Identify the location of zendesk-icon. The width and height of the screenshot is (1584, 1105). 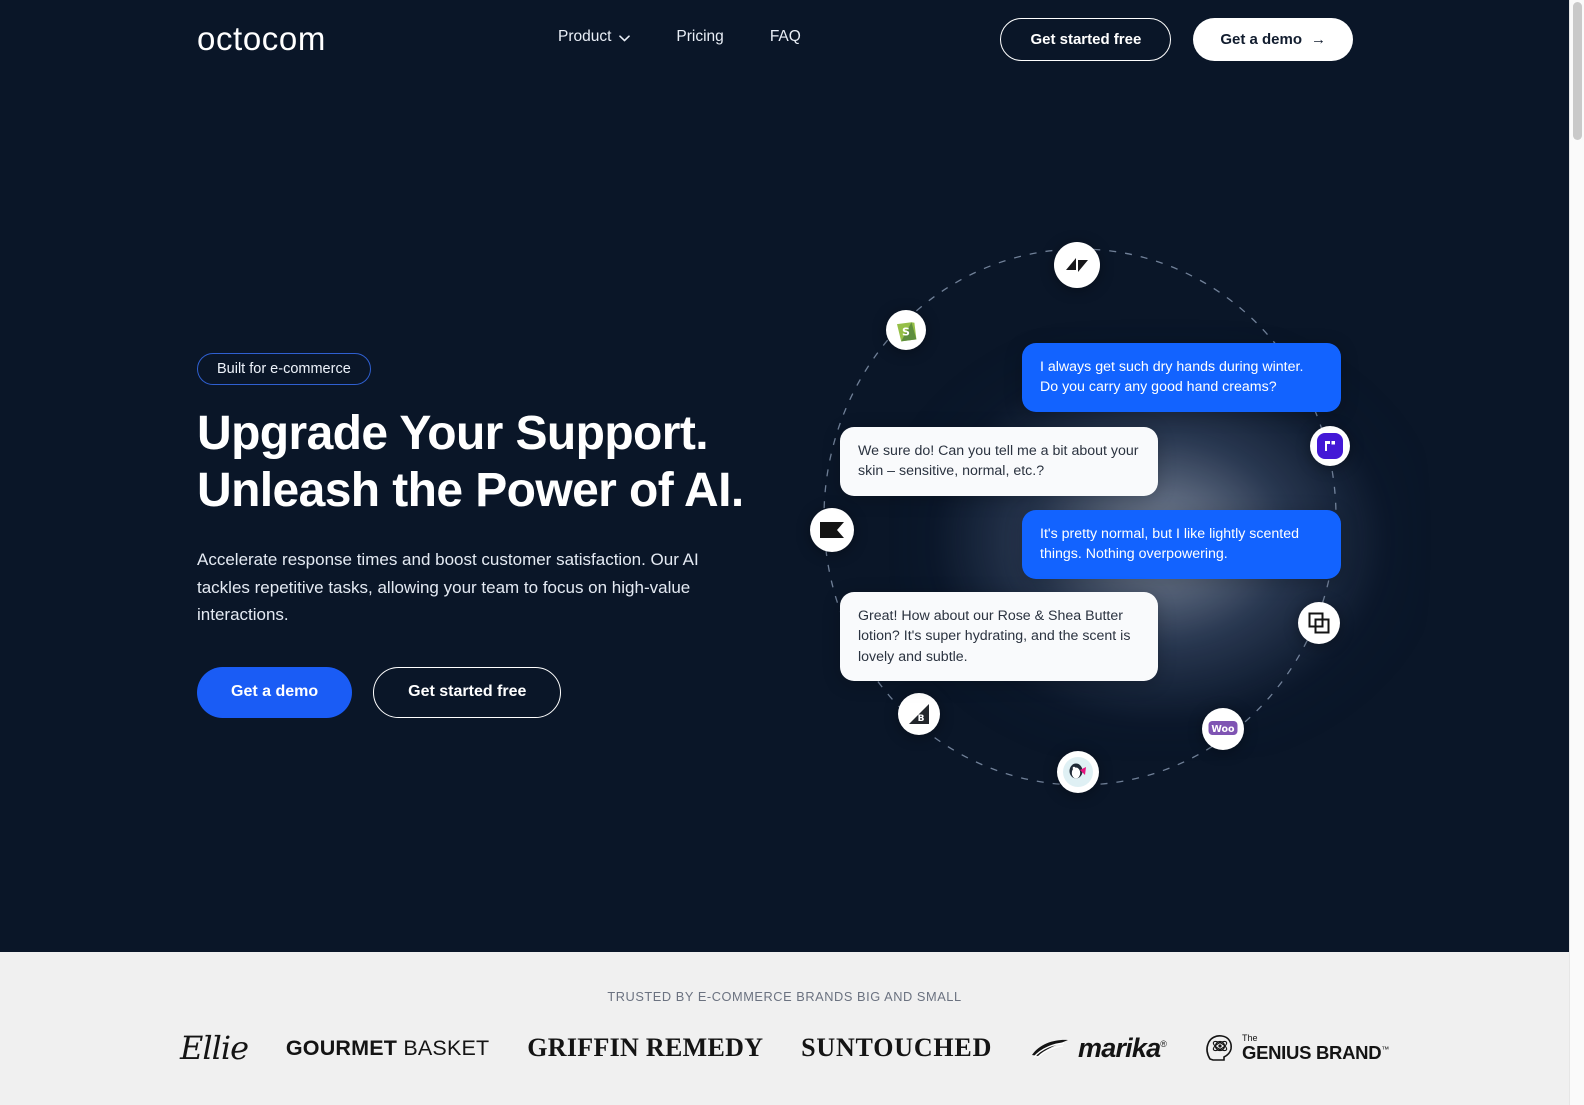
(1077, 265).